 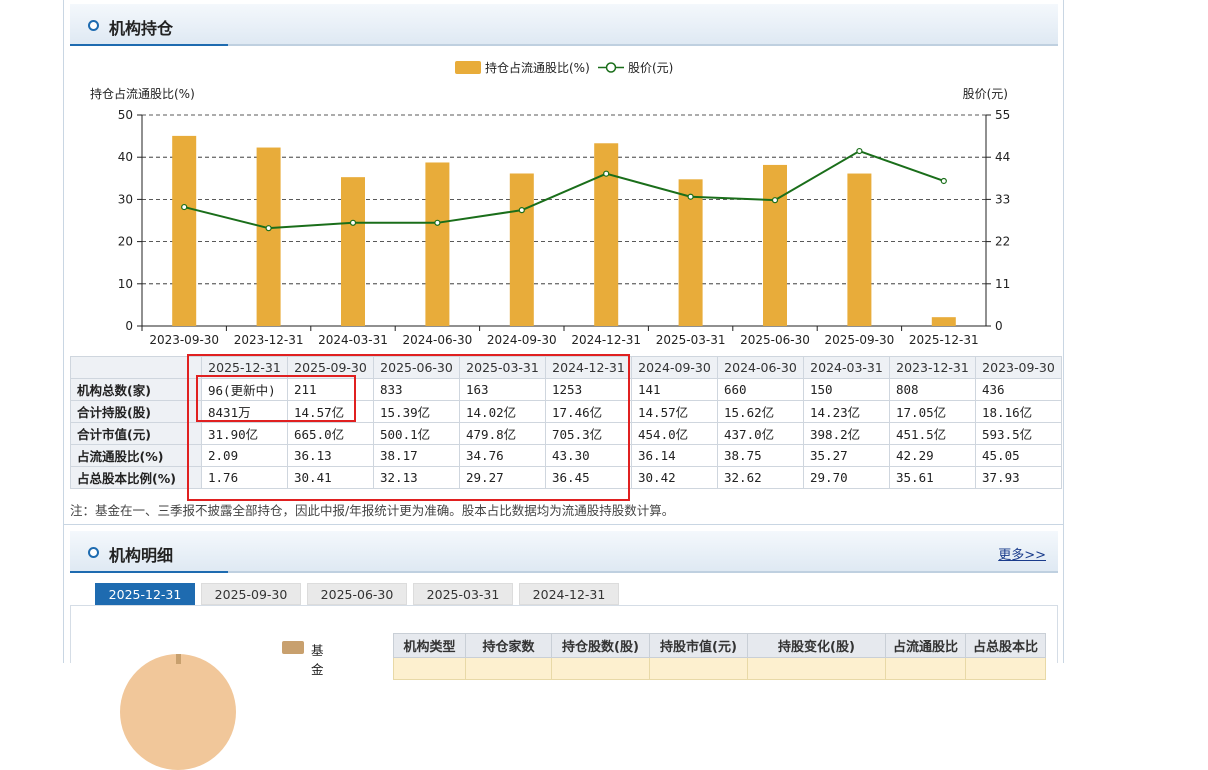 What do you see at coordinates (1002, 242) in the screenshot?
I see `y2-tick-label: 22` at bounding box center [1002, 242].